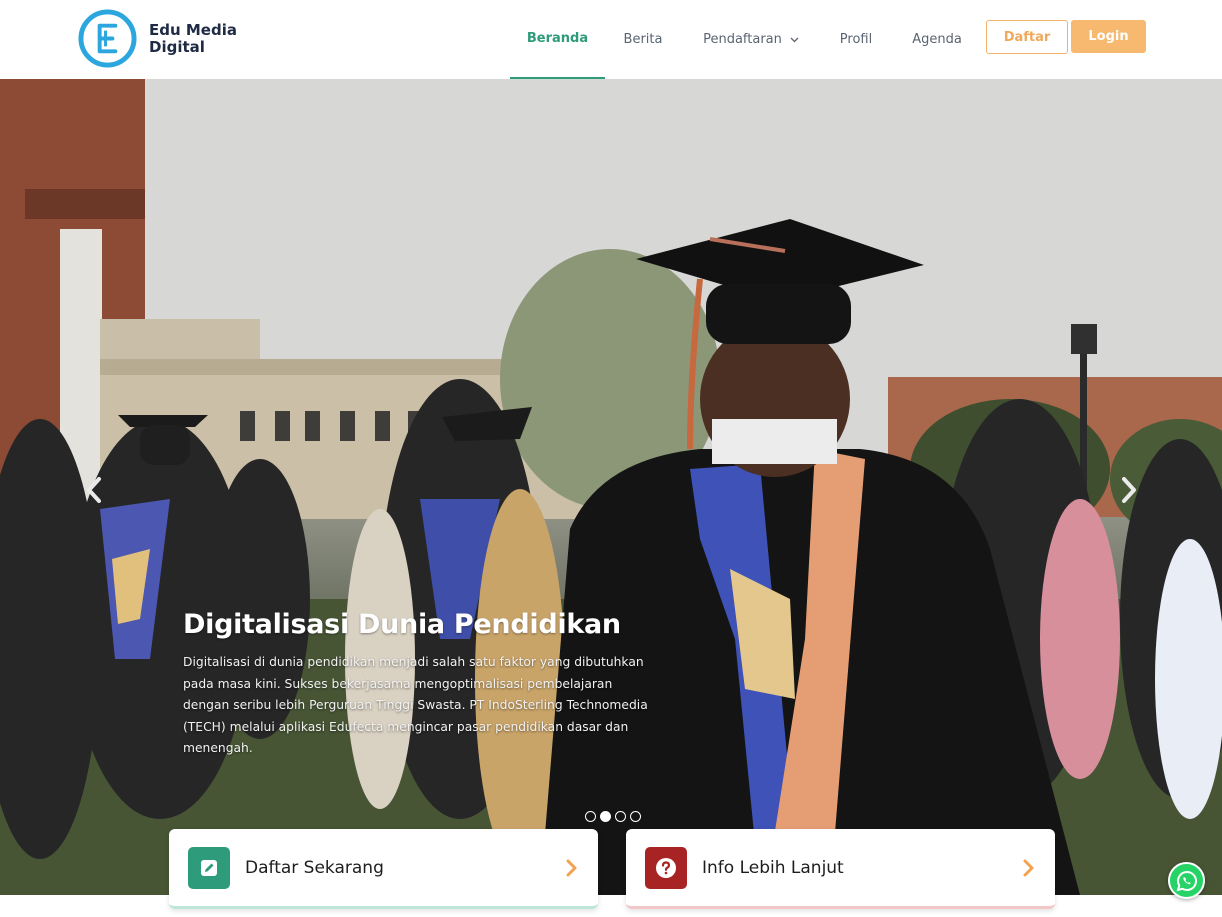 The image size is (1222, 917). I want to click on daftar-sekarang-label: Daftar Sekarang, so click(314, 867).